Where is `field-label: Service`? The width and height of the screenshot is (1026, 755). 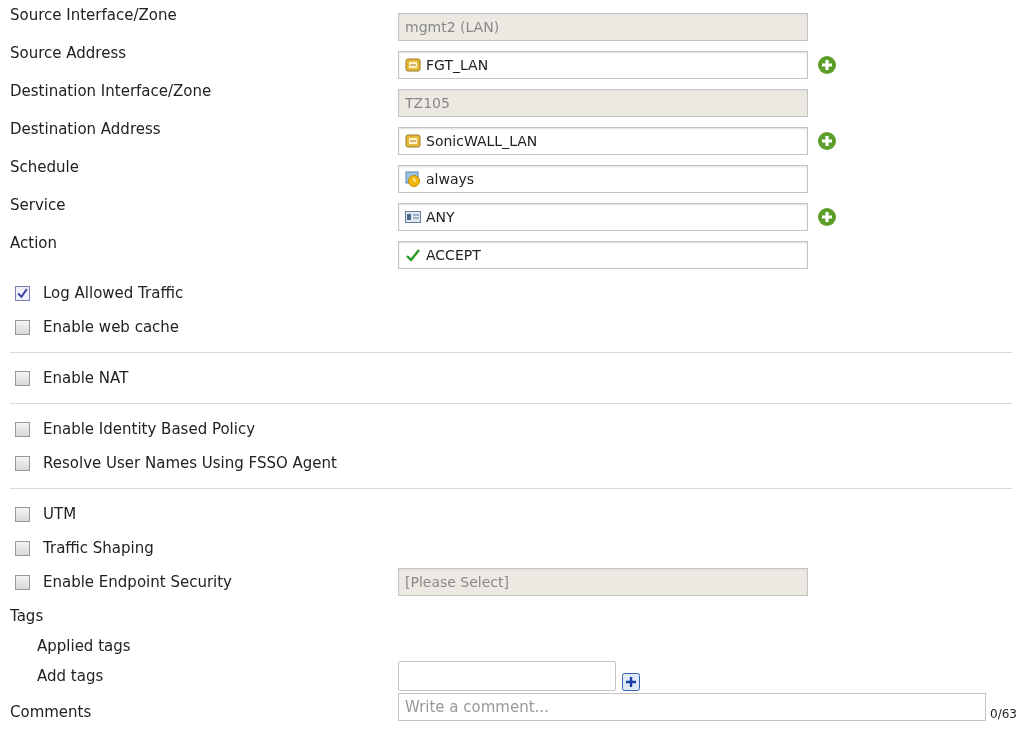
field-label: Service is located at coordinates (38, 205).